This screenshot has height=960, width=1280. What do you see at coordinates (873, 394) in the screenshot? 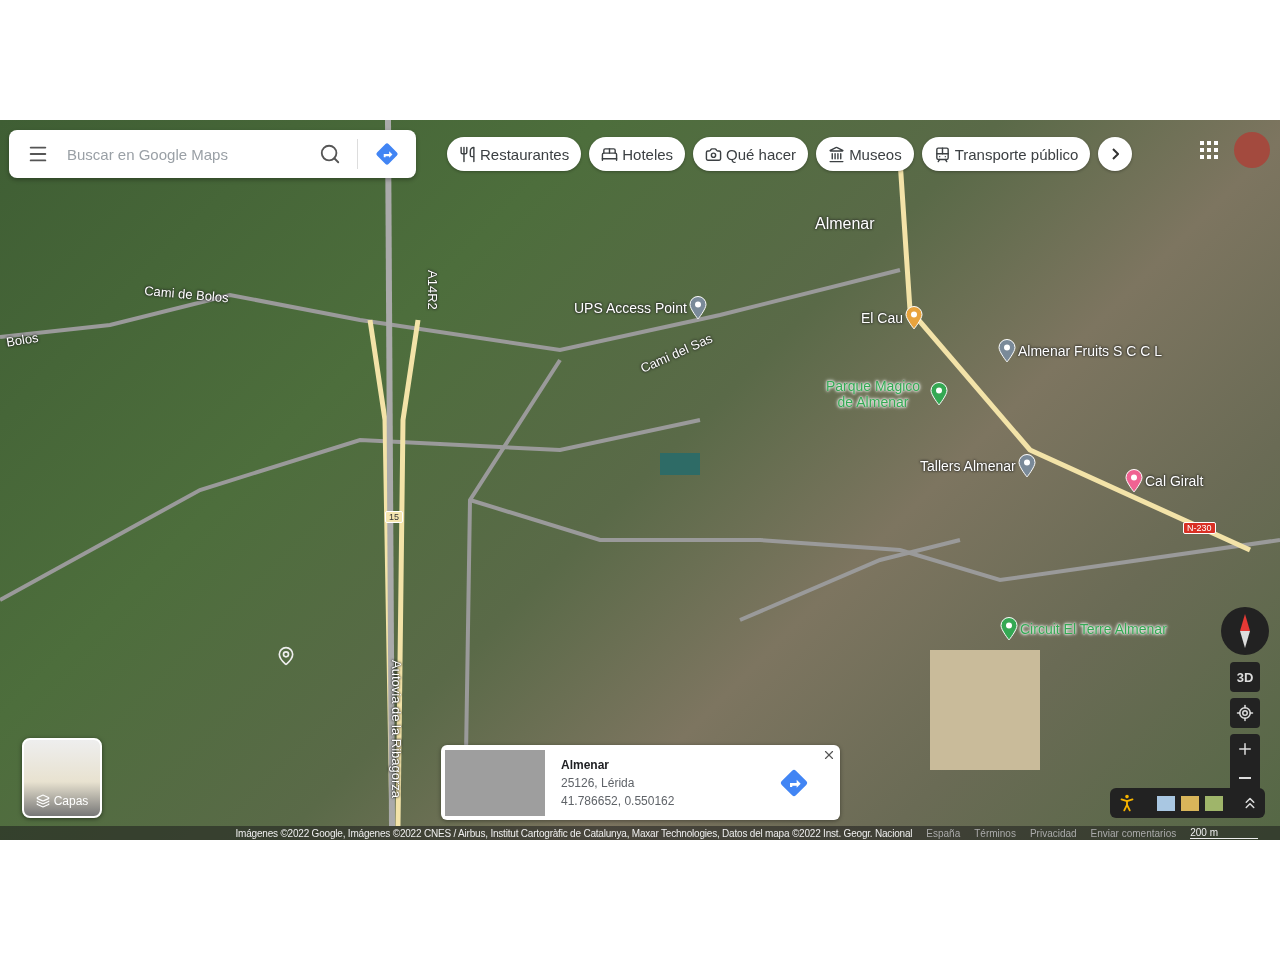
I see `place-label: Parque Magico de Almenar` at bounding box center [873, 394].